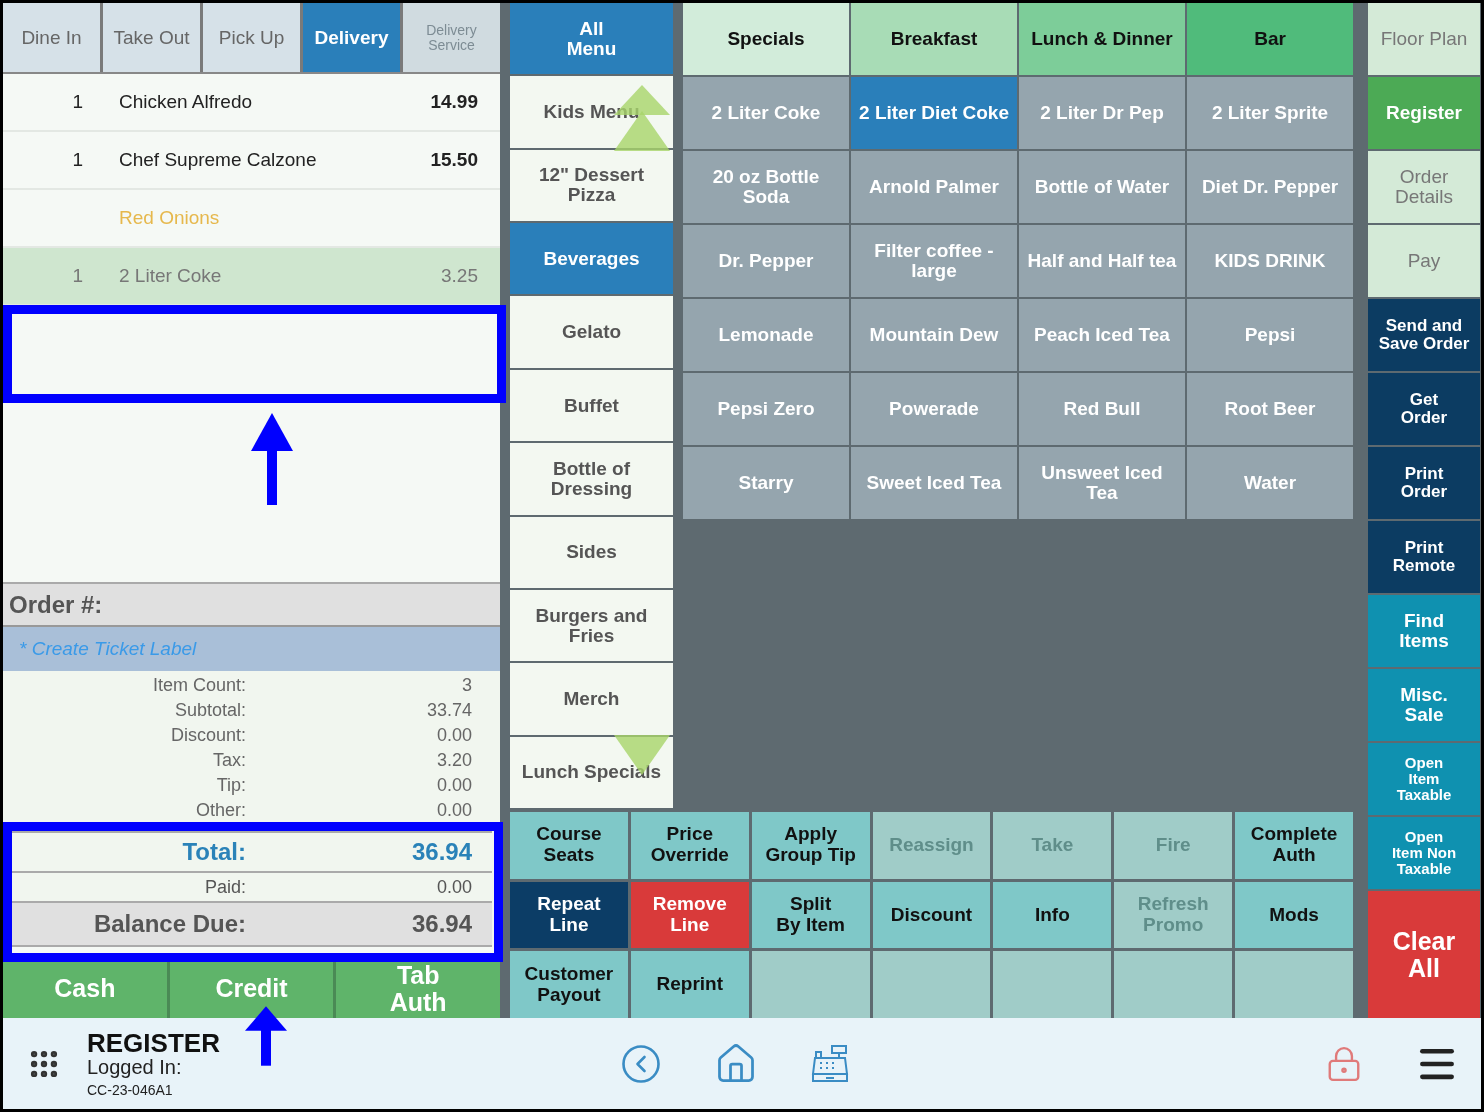 The height and width of the screenshot is (1112, 1484). I want to click on order-type-tab: Pick Up, so click(253, 37).